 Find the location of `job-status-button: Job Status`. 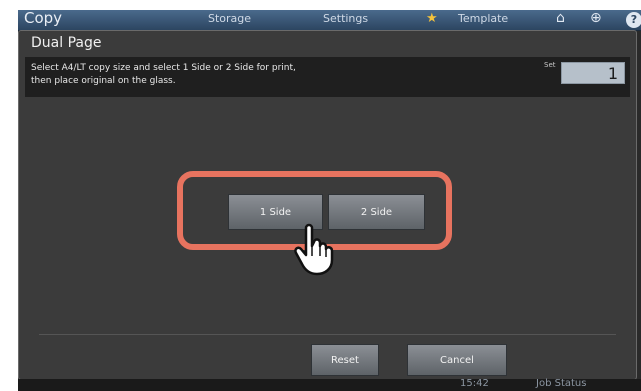

job-status-button: Job Status is located at coordinates (561, 383).